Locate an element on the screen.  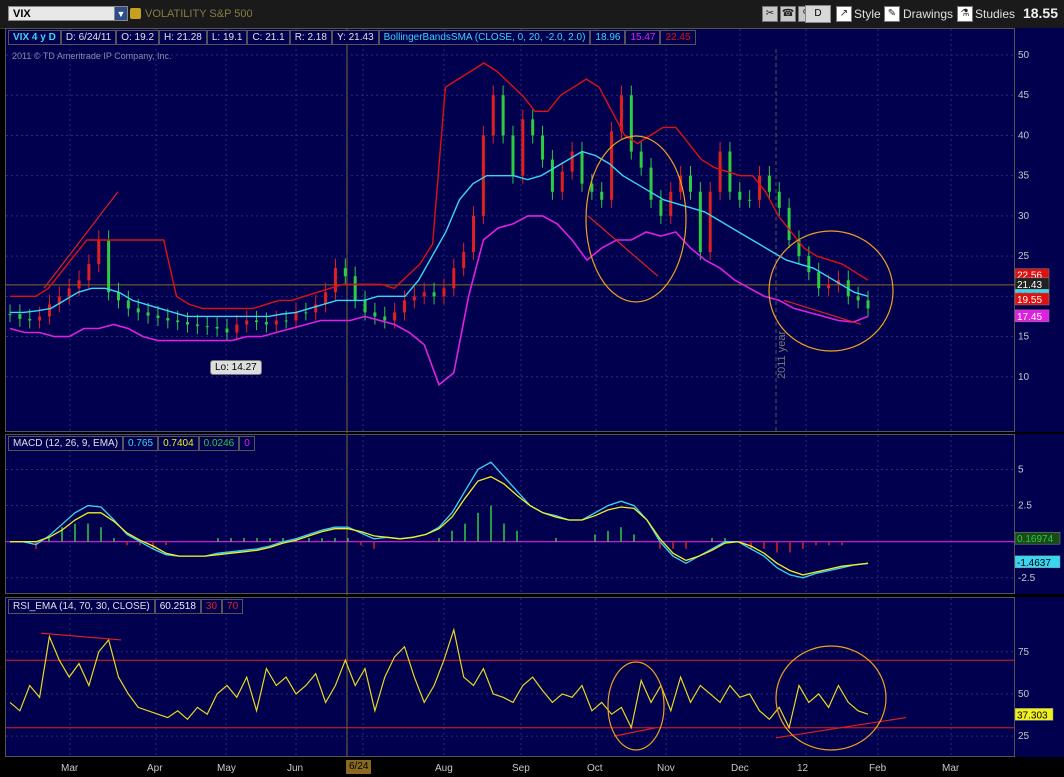
x-tick-label: May is located at coordinates (226, 768).